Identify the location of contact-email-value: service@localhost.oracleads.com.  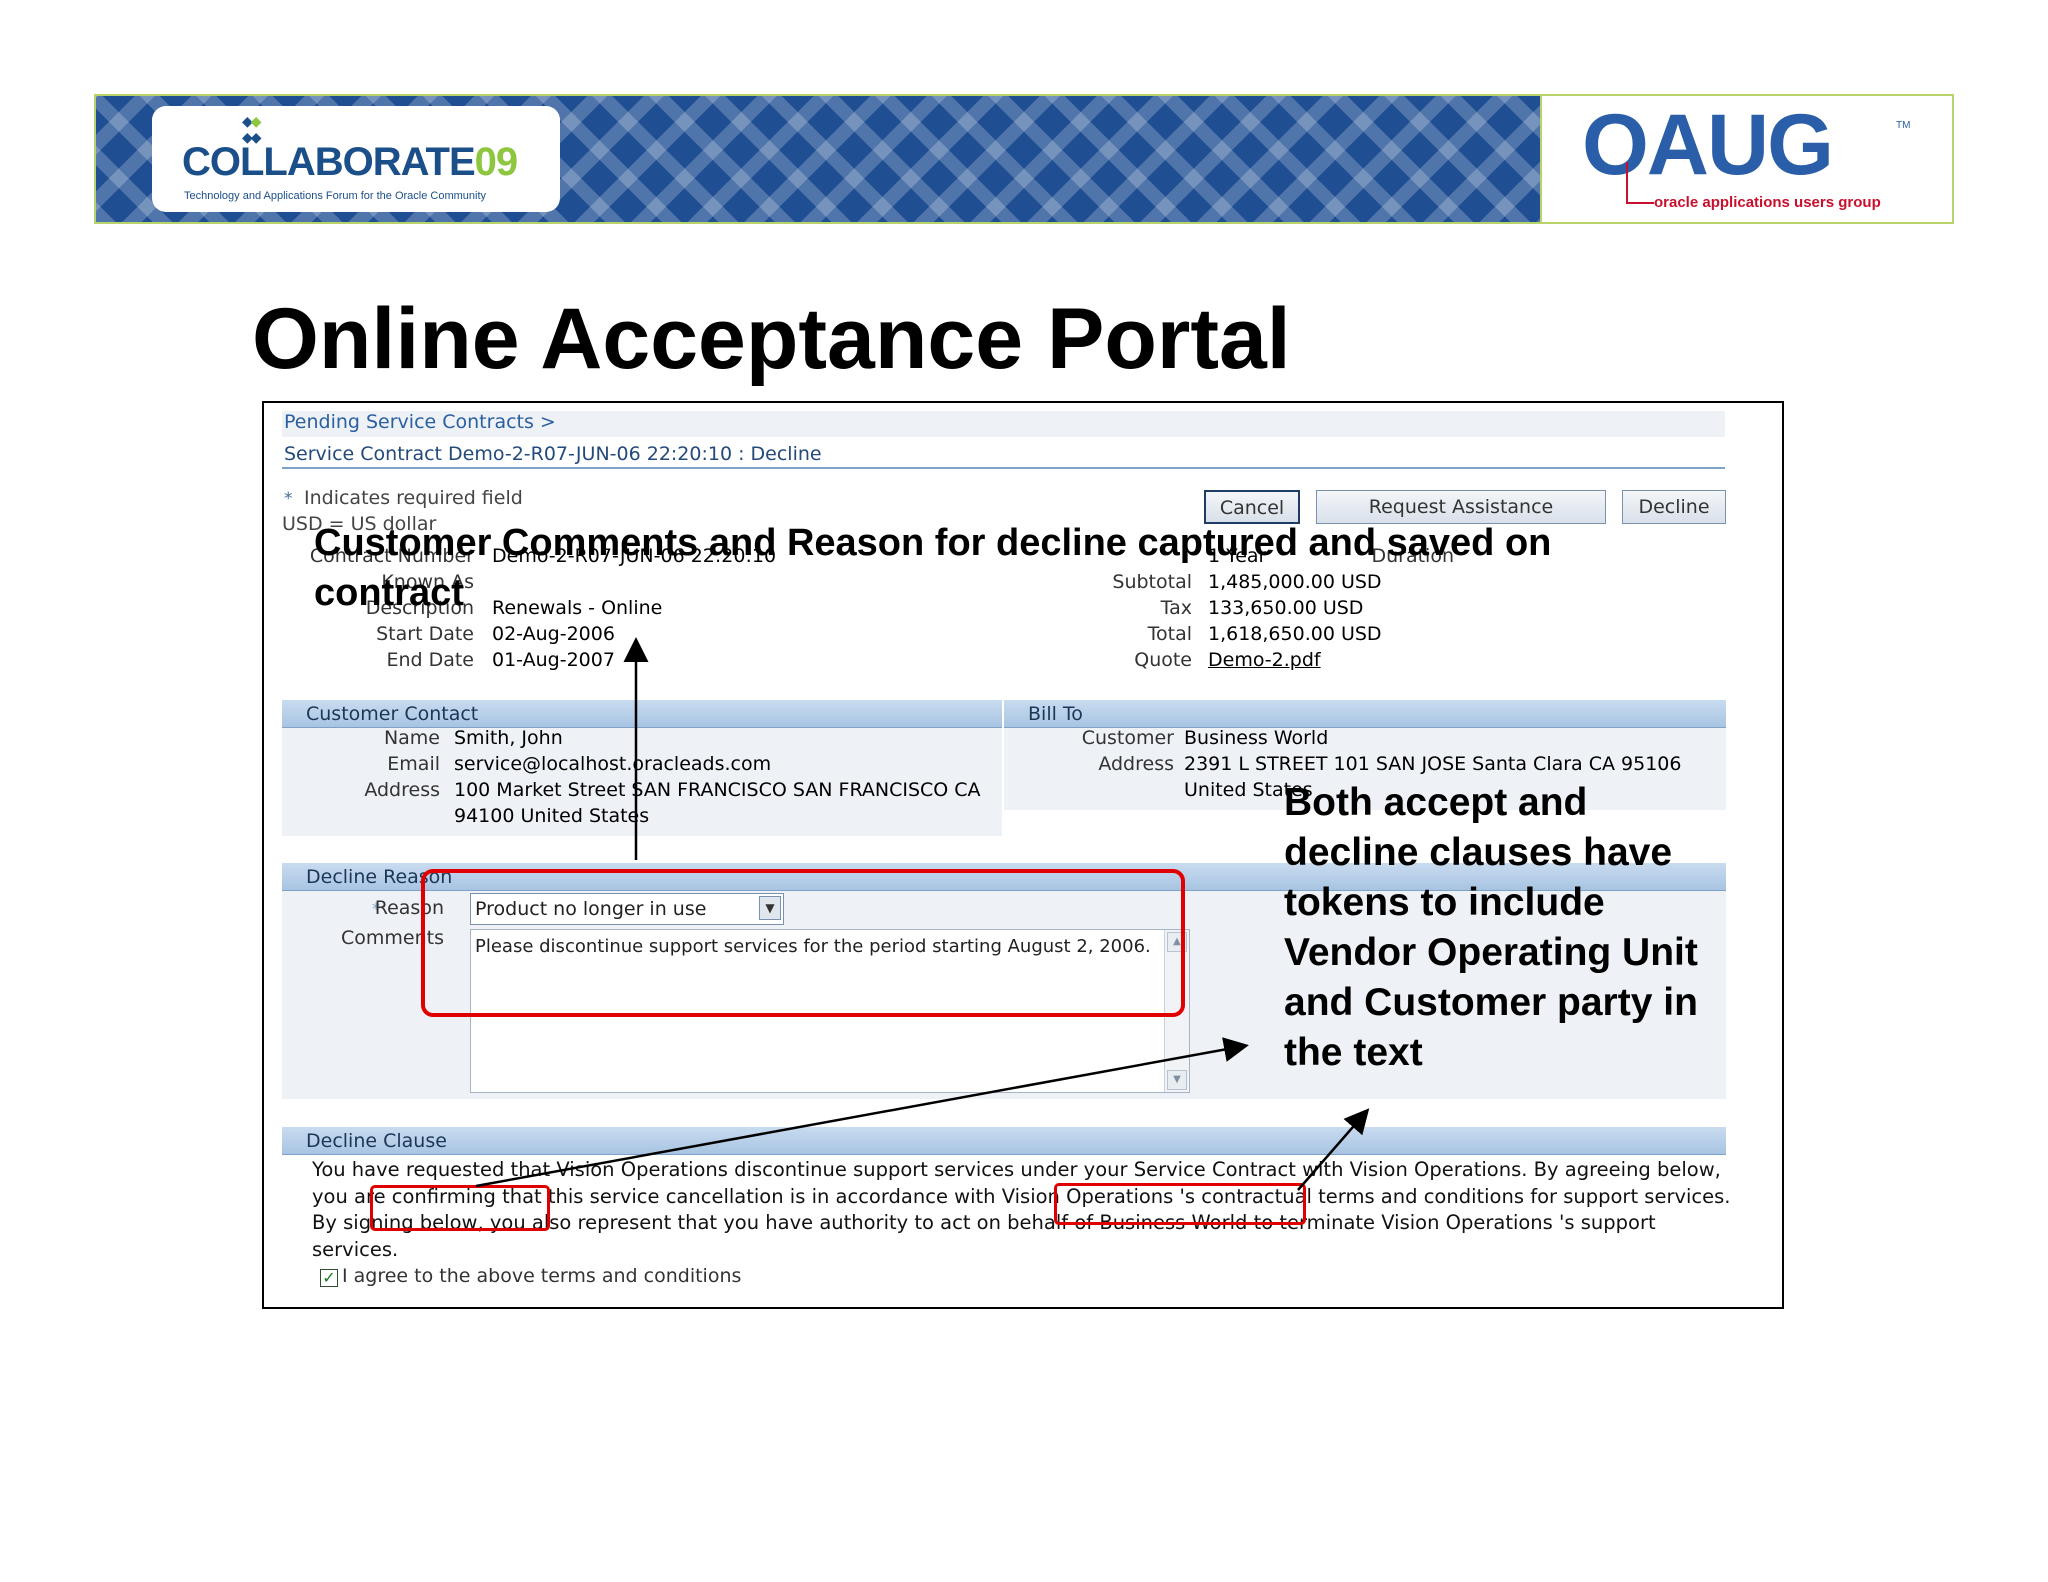
(613, 764).